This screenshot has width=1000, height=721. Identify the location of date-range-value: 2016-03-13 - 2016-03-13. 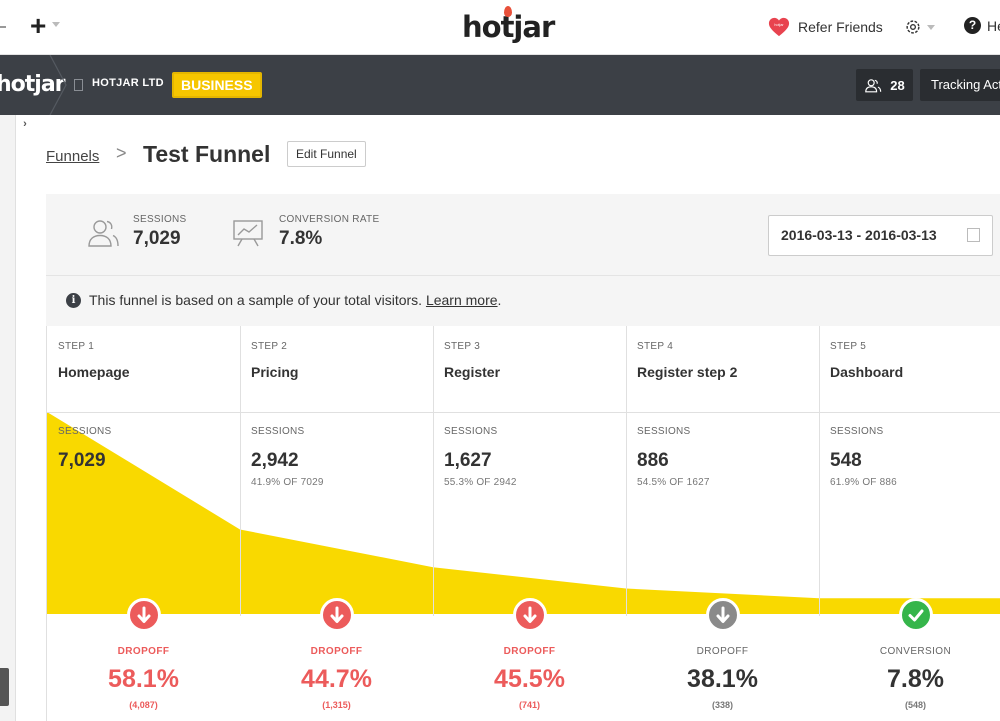
(859, 235).